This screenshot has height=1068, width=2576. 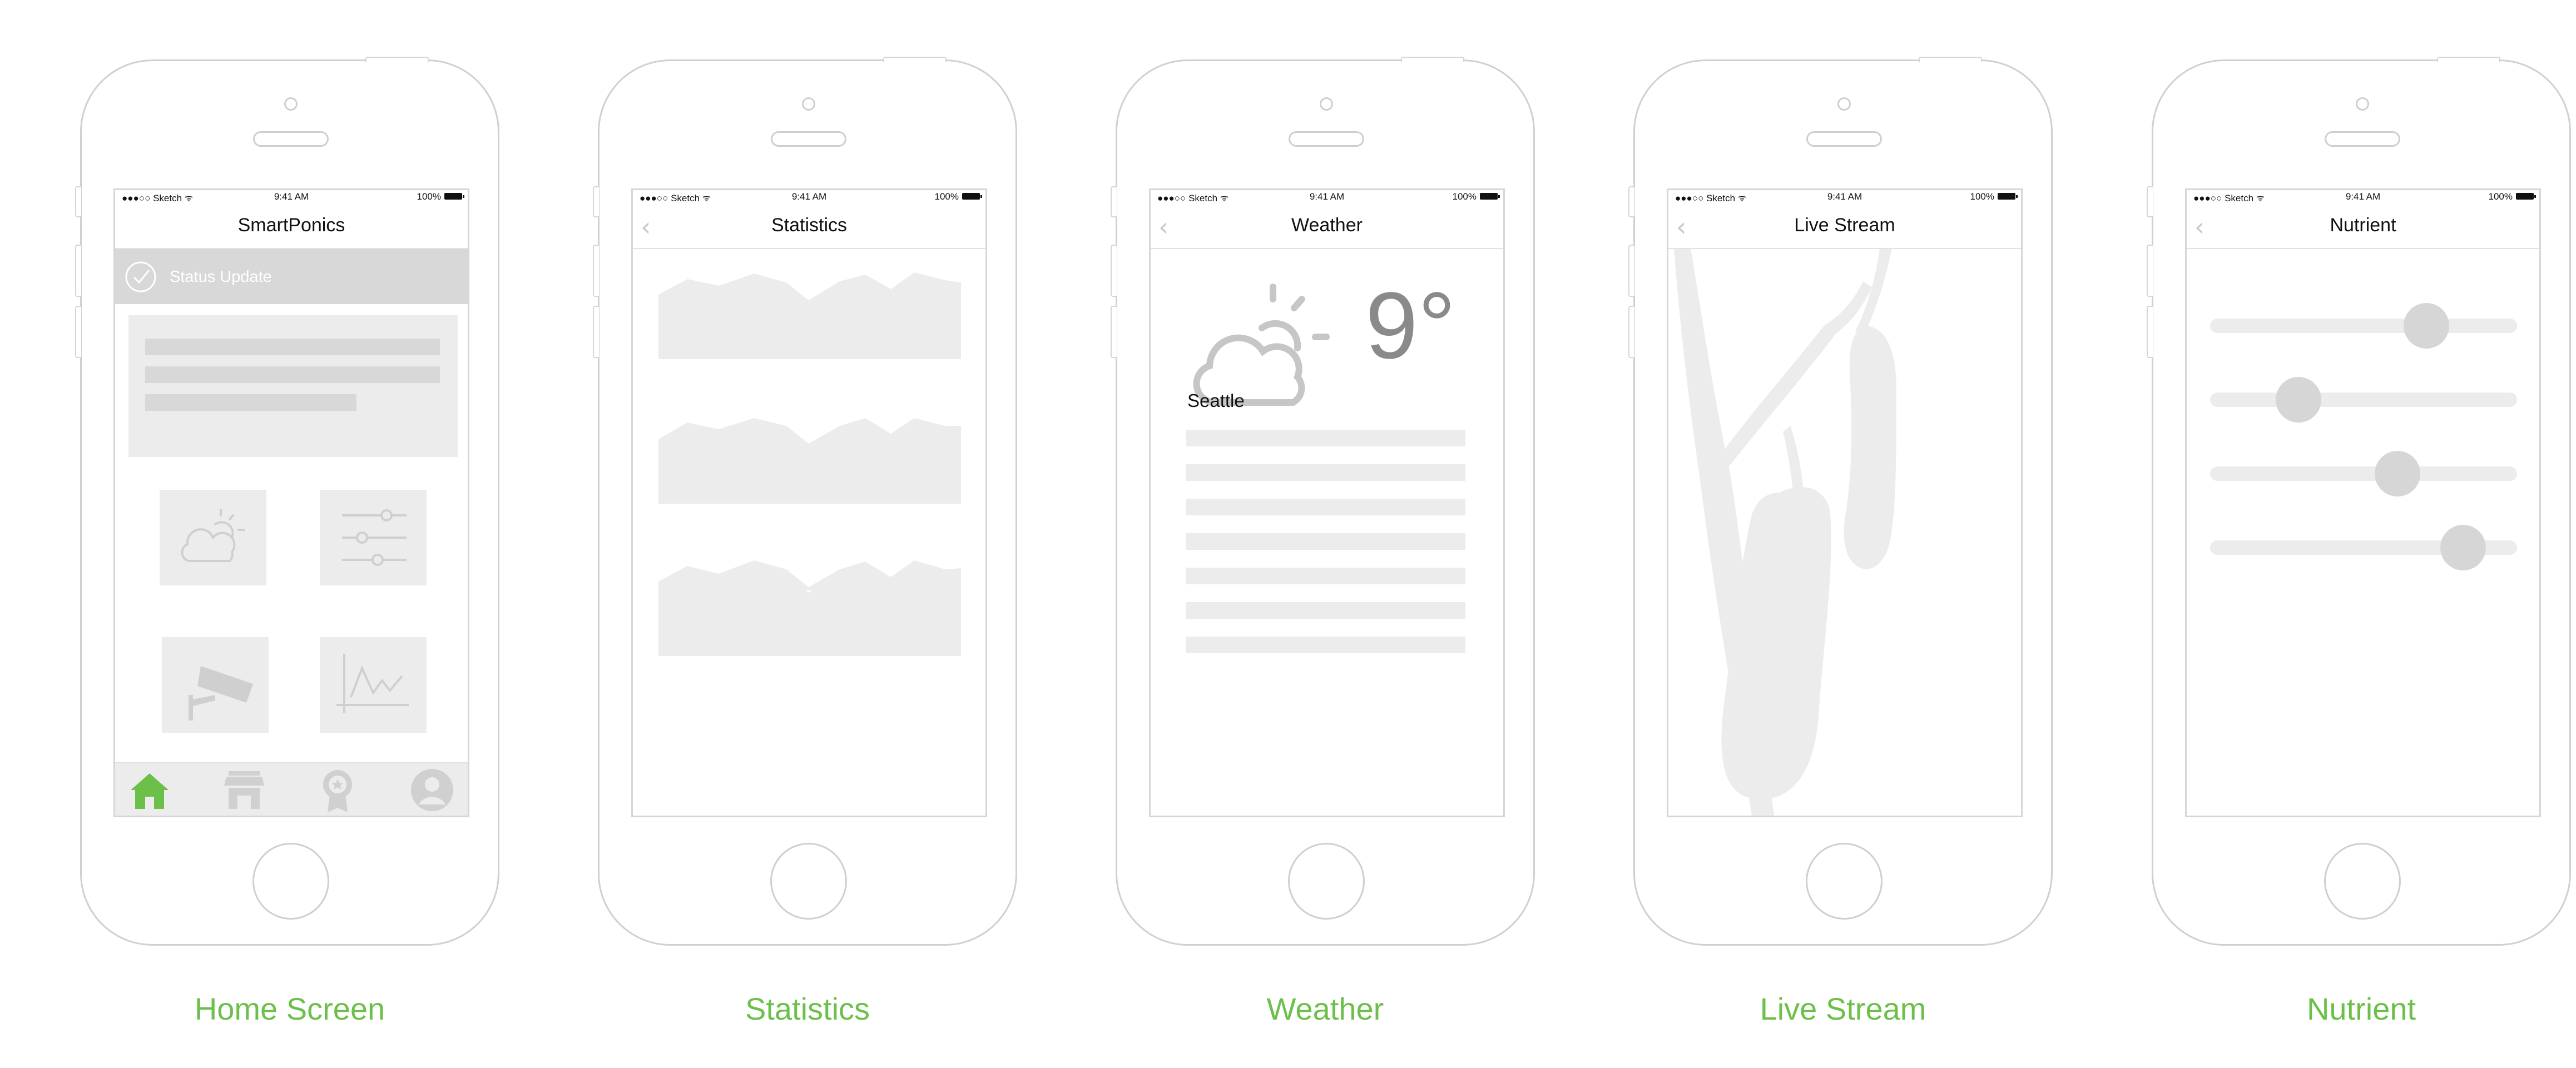 What do you see at coordinates (221, 277) in the screenshot?
I see `status-update-label: Status Update` at bounding box center [221, 277].